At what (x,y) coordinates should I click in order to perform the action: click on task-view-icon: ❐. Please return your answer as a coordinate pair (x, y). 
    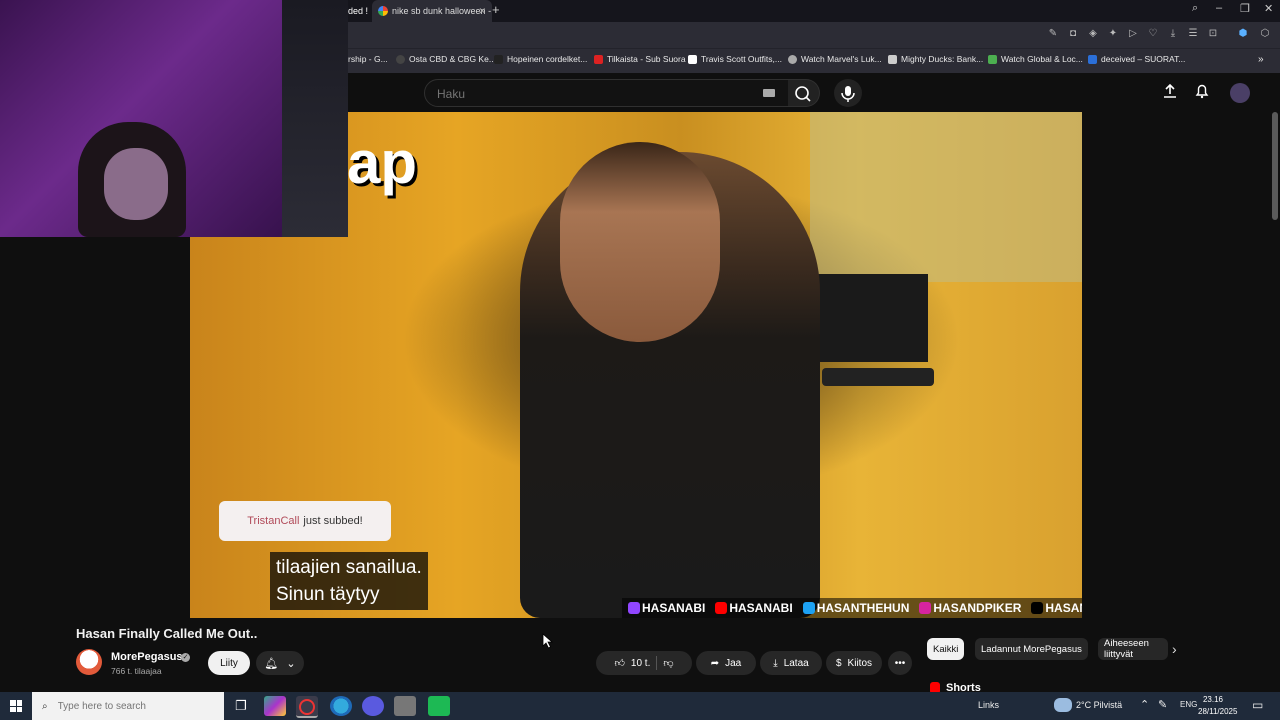
    Looking at the image, I should click on (241, 706).